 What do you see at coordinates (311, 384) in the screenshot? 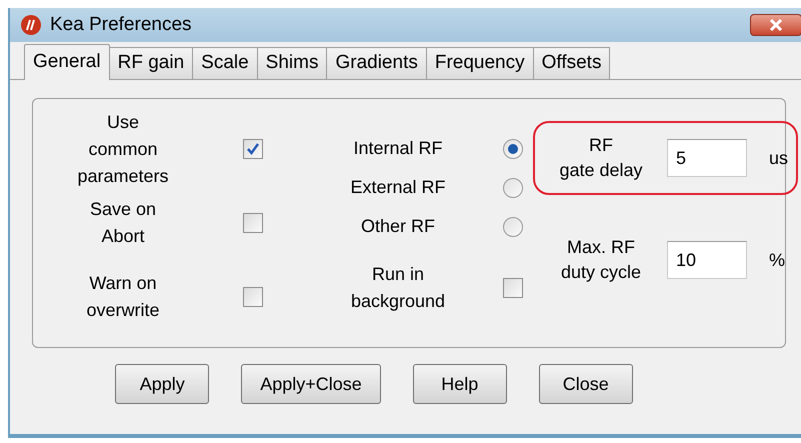
I see `dialog-button: Apply+Close` at bounding box center [311, 384].